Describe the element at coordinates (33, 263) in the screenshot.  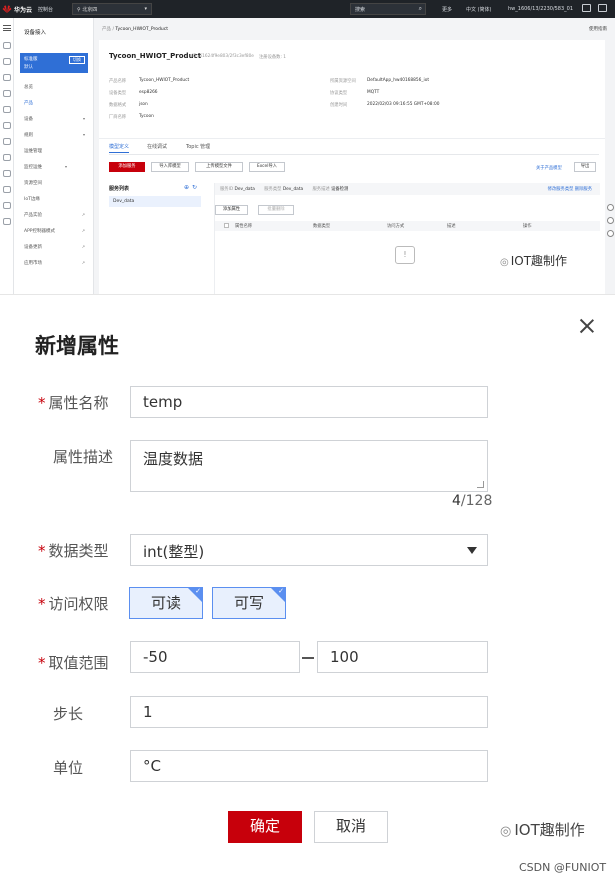
I see `sidebar-item-marketplace: 应用市场` at that location.